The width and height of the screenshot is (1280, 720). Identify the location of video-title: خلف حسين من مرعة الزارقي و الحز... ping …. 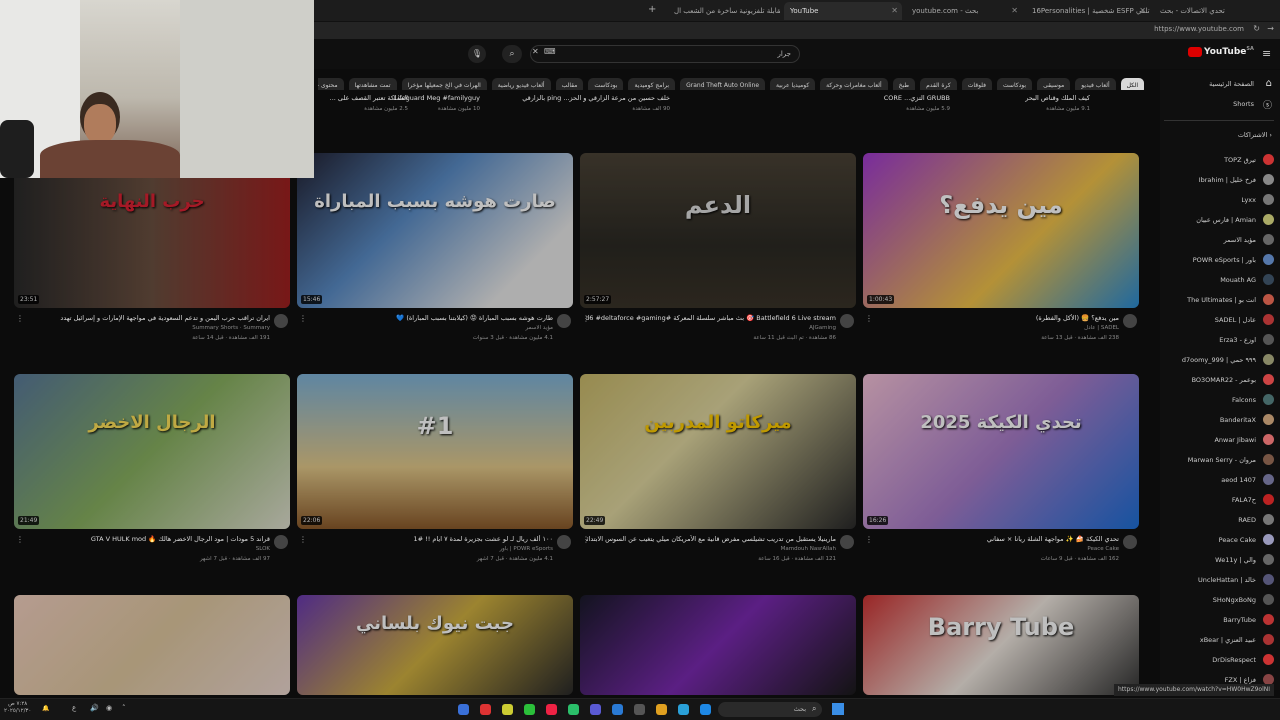
(595, 98).